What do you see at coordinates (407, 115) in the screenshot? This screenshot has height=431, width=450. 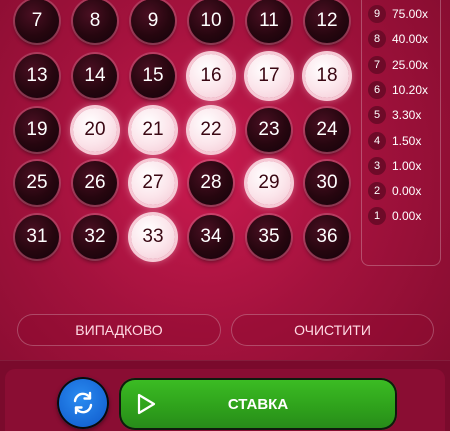 I see `payout-multiplier: 3.30x` at bounding box center [407, 115].